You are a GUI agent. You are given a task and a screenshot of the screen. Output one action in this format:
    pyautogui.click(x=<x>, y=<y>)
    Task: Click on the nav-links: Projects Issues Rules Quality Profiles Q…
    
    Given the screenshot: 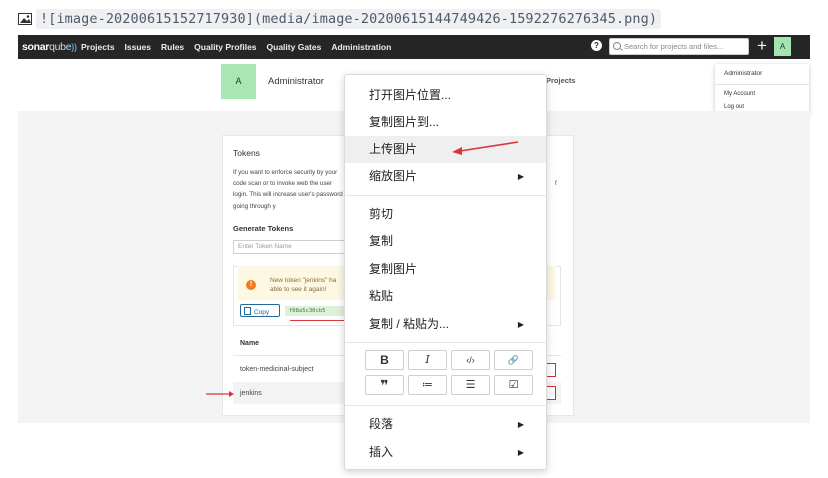 What is the action you would take?
    pyautogui.click(x=236, y=47)
    